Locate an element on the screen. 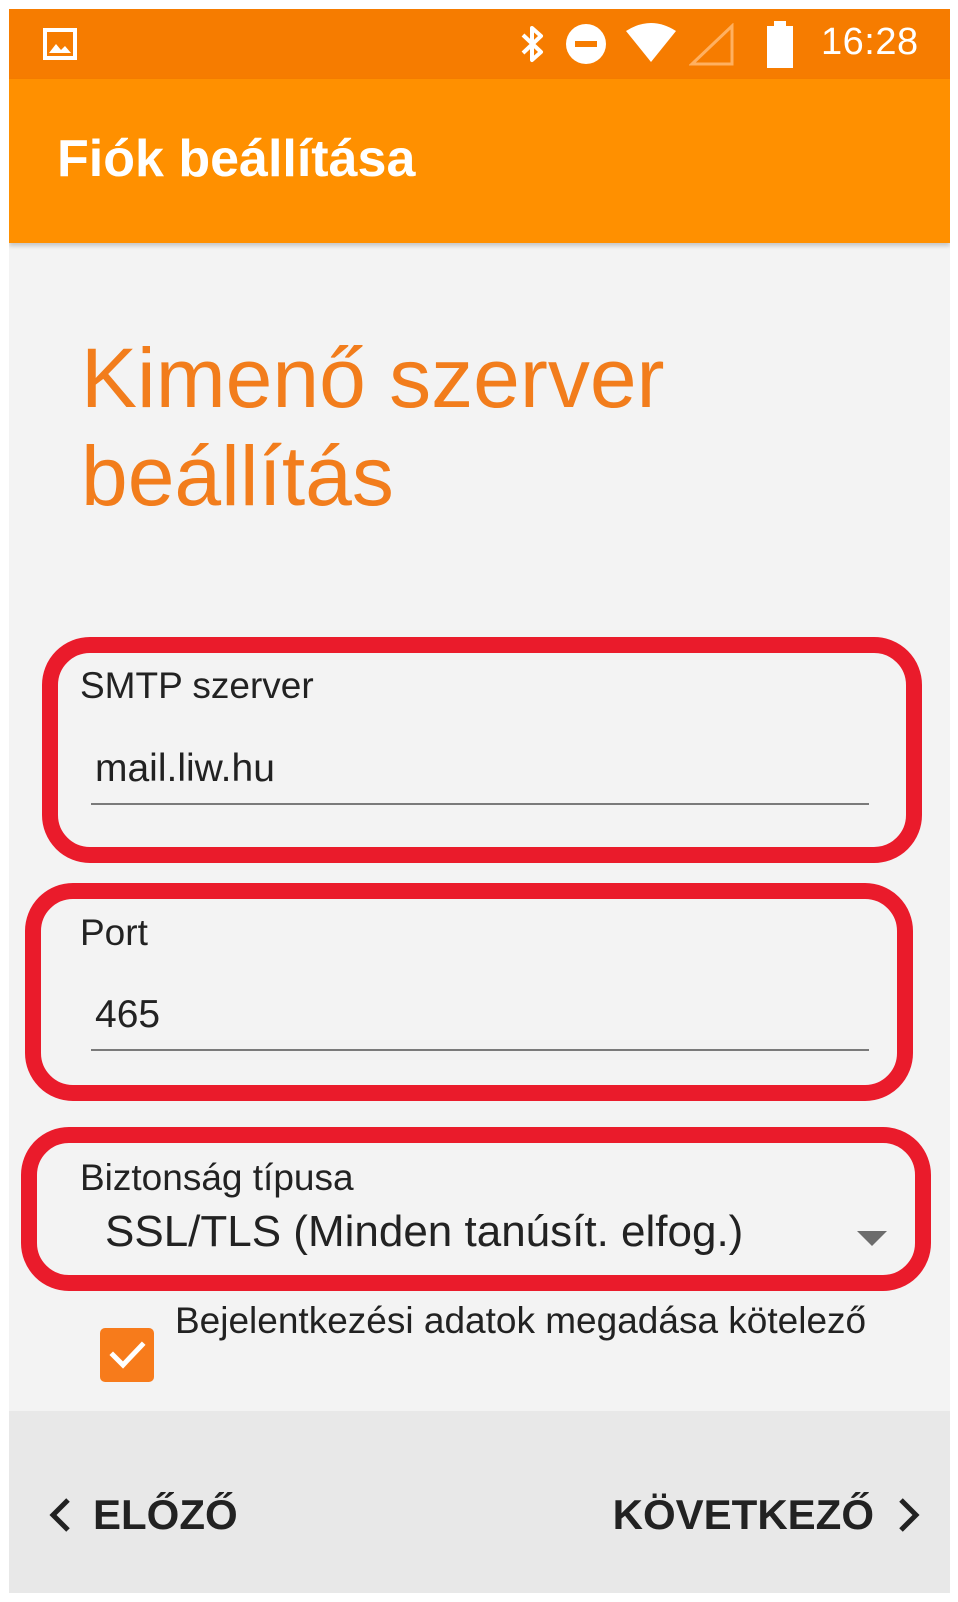 This screenshot has height=1602, width=958. previous-button: ELŐZŐ is located at coordinates (142, 1515).